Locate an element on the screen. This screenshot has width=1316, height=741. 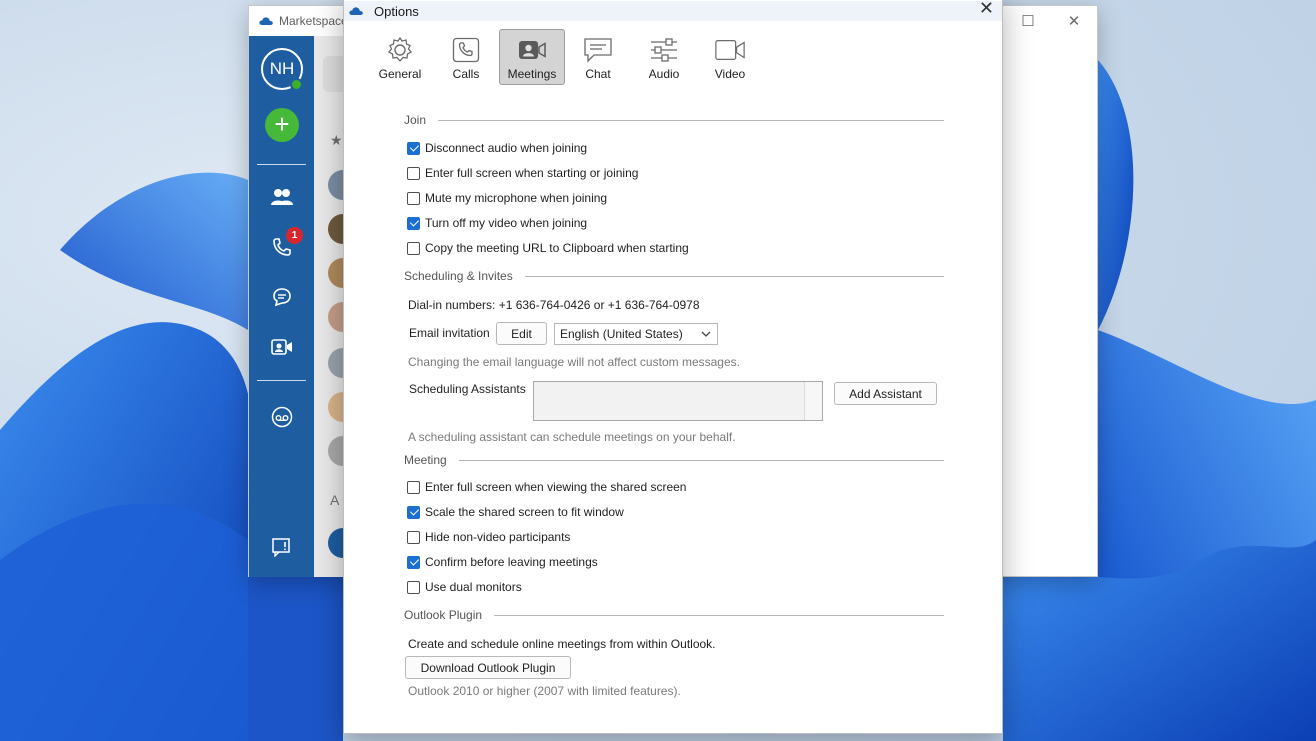
option-label: Disconnect audio when joining is located at coordinates (506, 148).